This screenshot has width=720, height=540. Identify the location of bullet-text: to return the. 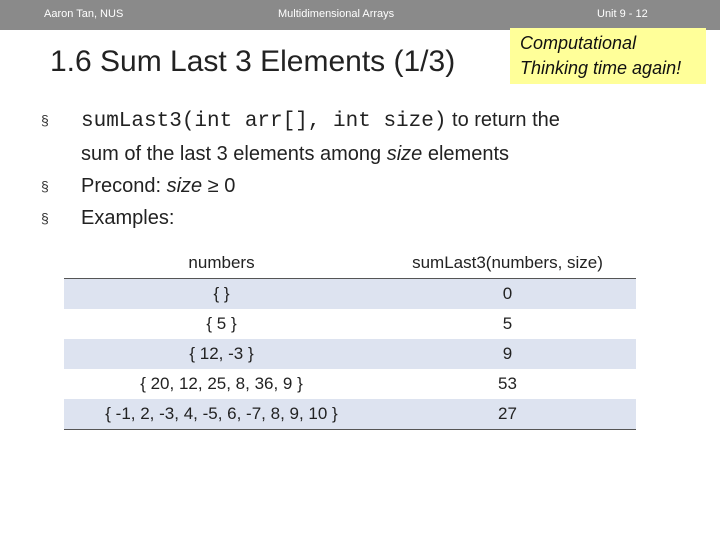
(503, 120).